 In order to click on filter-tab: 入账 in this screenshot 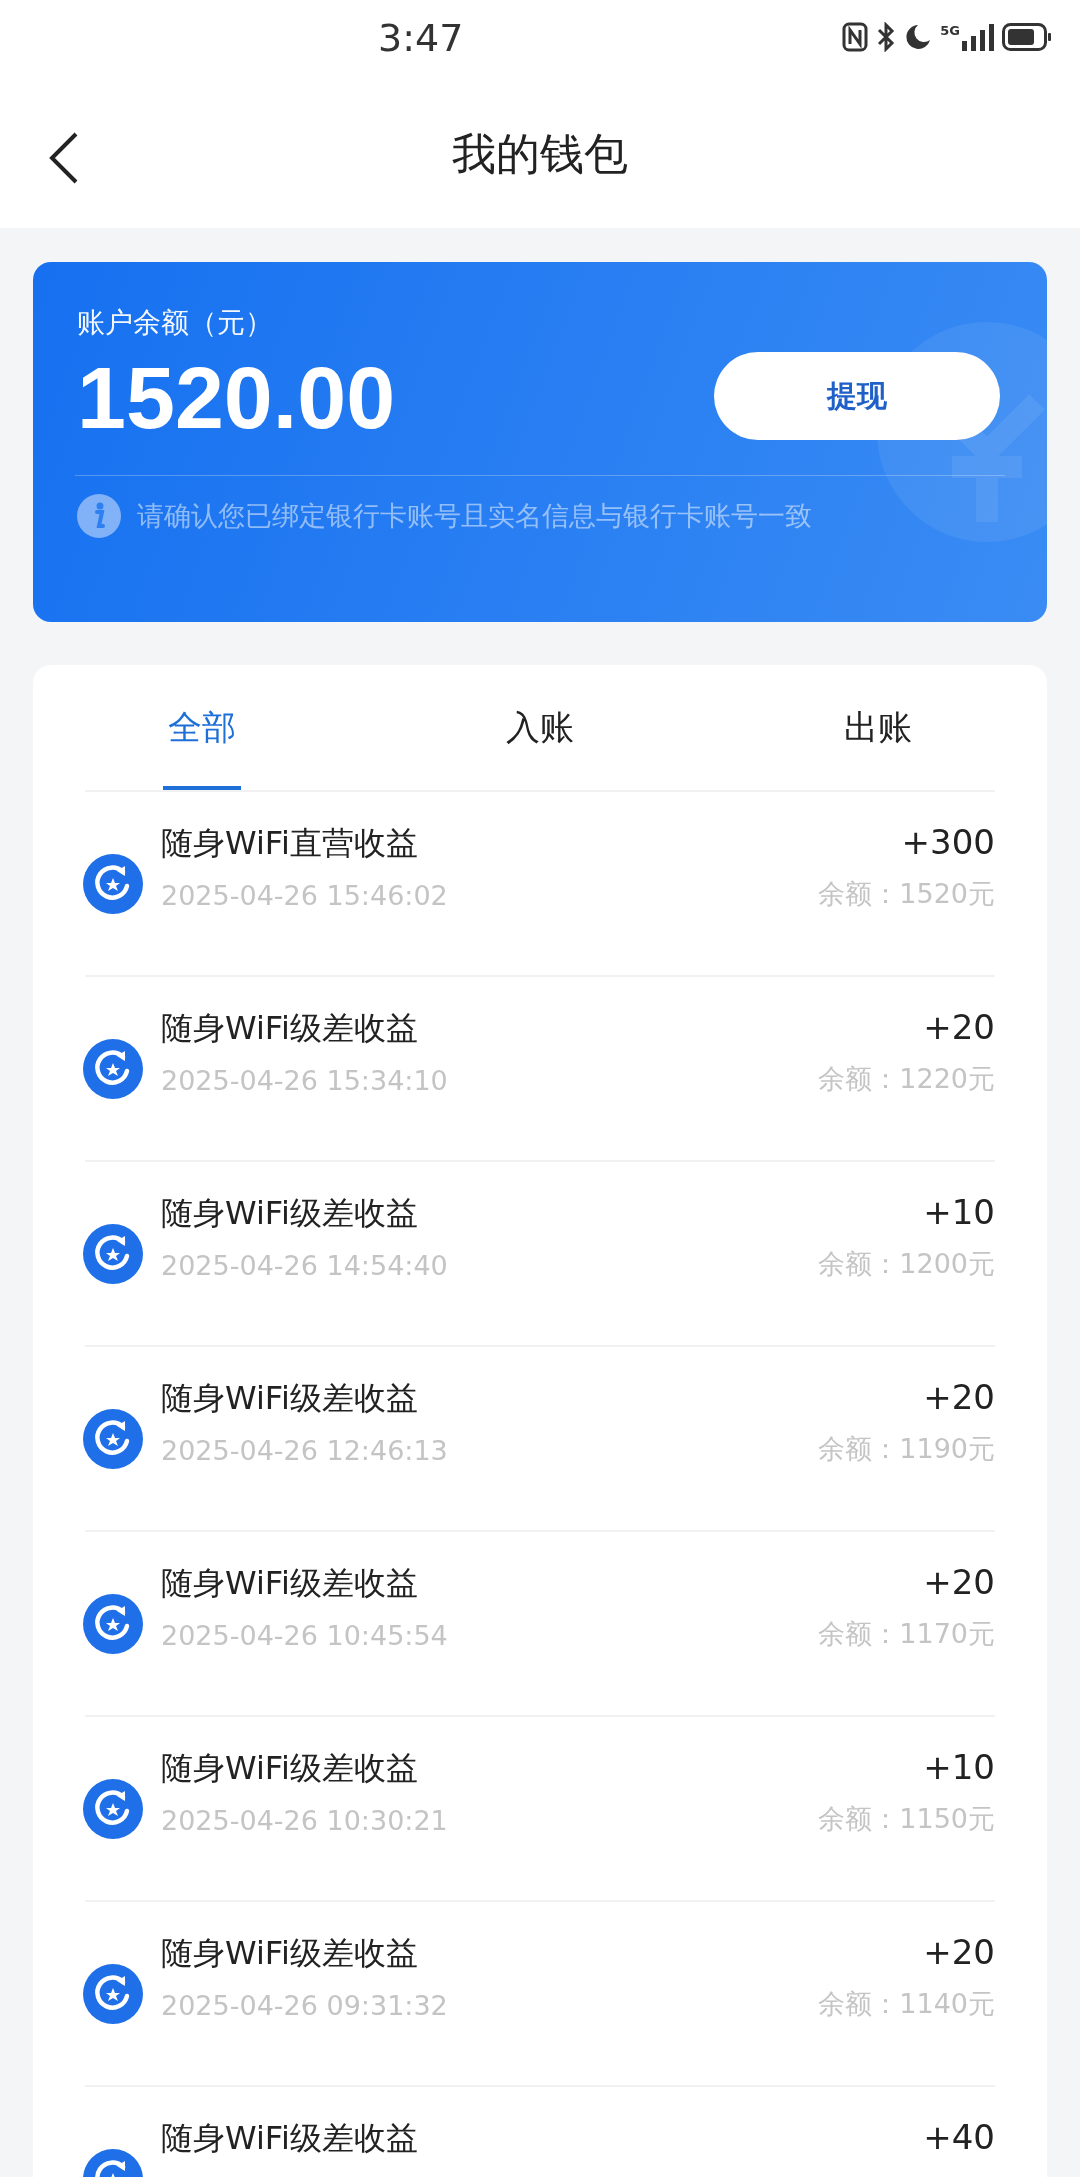, I will do `click(540, 727)`.